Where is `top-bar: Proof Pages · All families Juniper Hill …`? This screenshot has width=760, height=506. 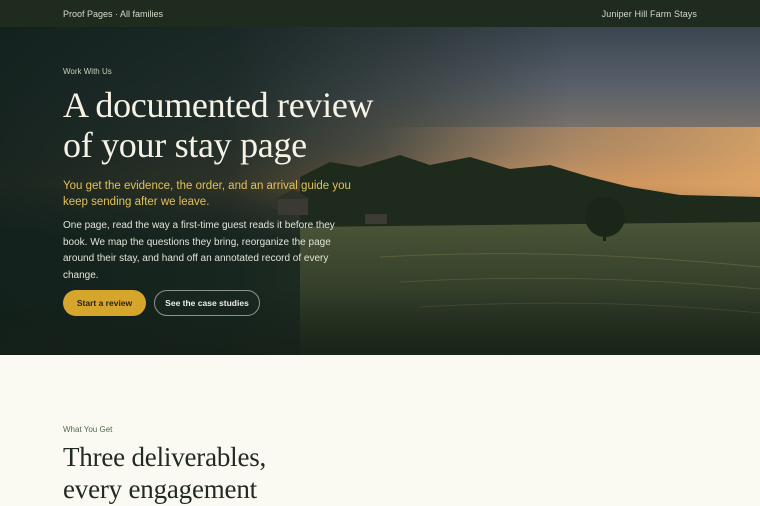
top-bar: Proof Pages · All families Juniper Hill … is located at coordinates (380, 13).